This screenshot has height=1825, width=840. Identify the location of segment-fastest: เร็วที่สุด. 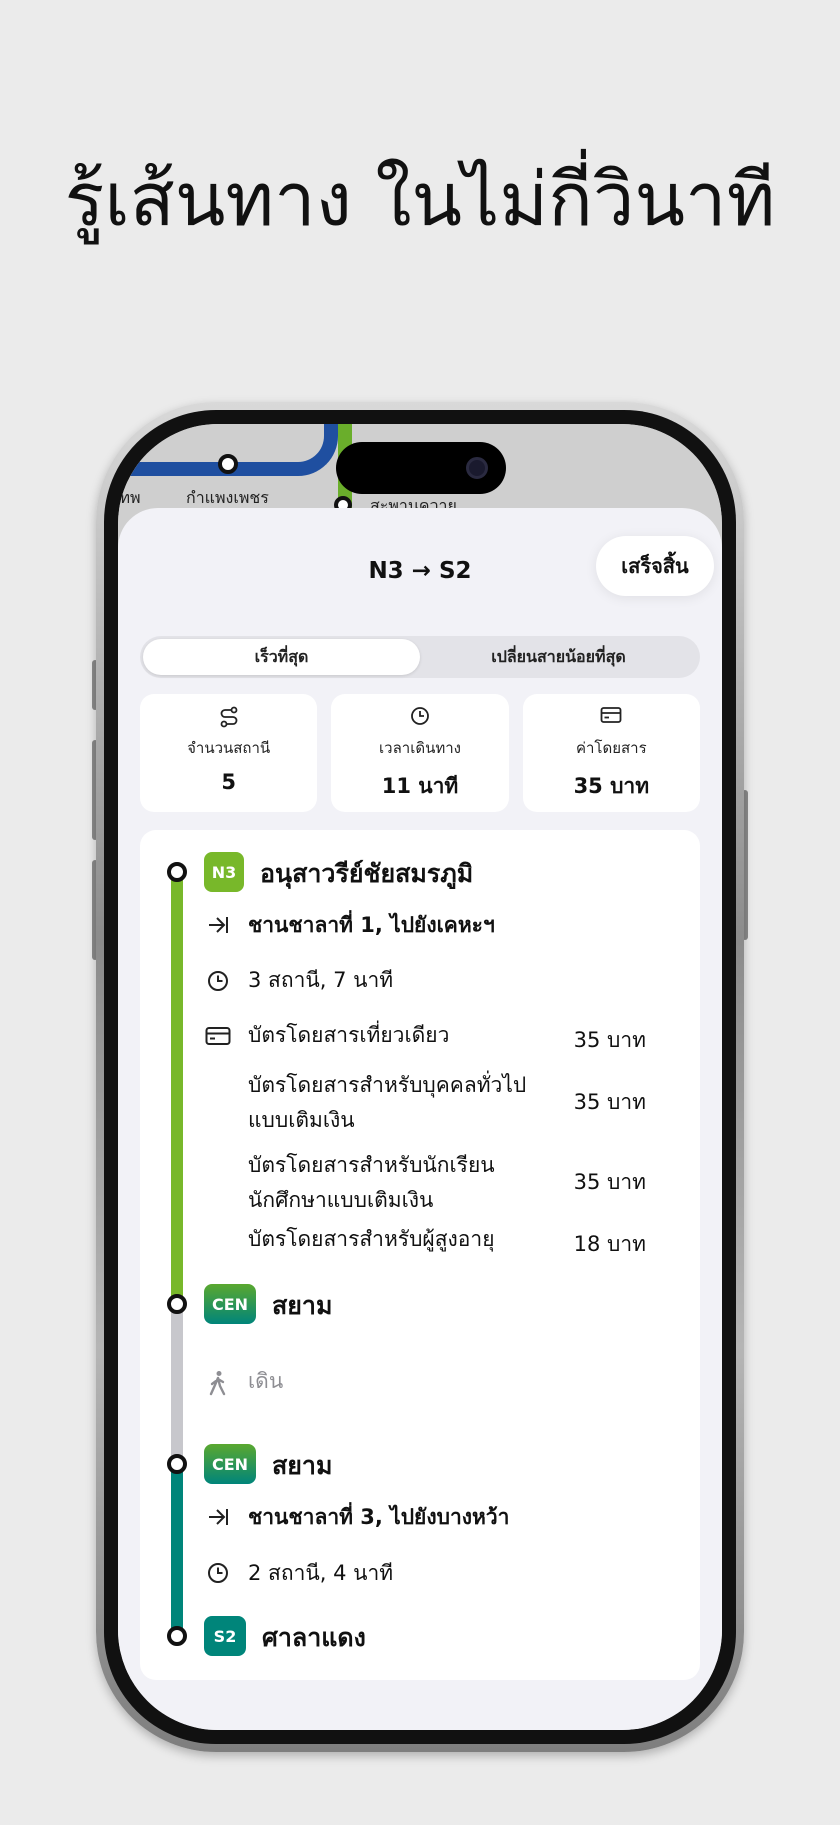
(281, 657).